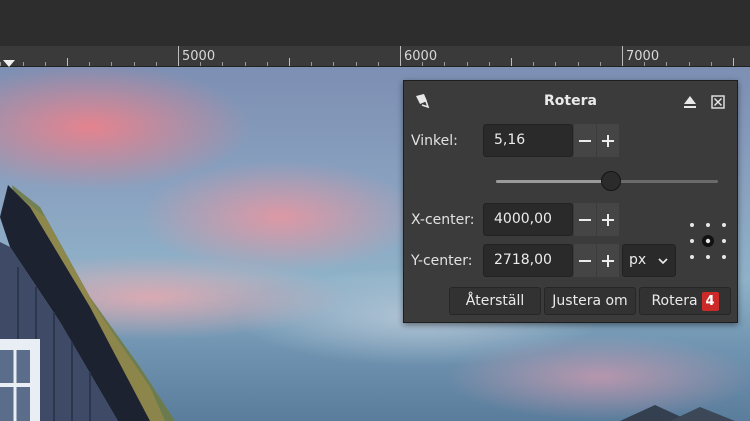 The width and height of the screenshot is (750, 421). I want to click on angle-input: 5,16, so click(528, 140).